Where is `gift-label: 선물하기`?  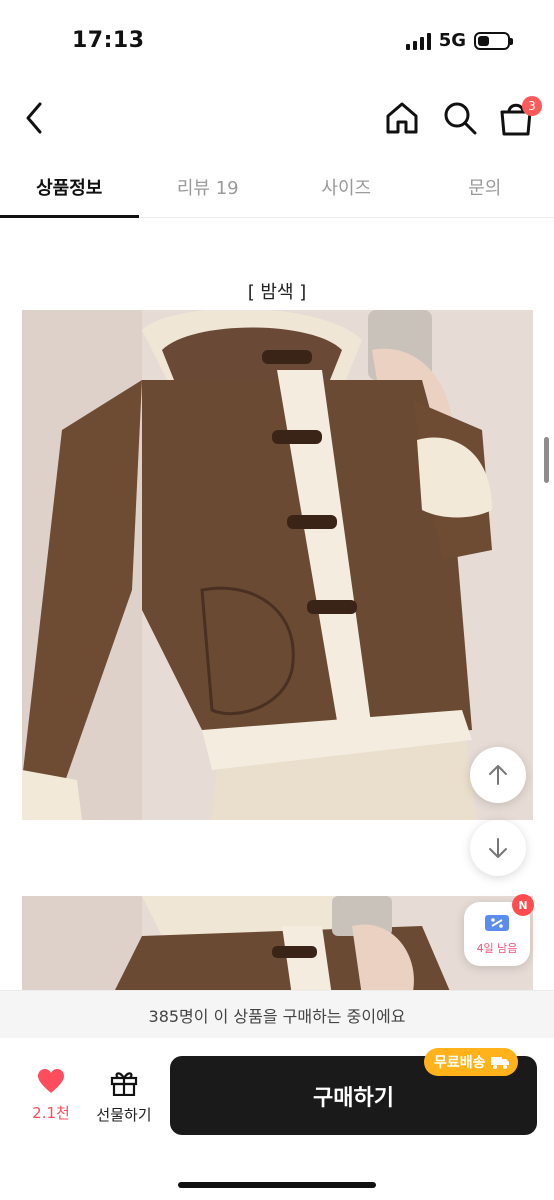 gift-label: 선물하기 is located at coordinates (124, 1115).